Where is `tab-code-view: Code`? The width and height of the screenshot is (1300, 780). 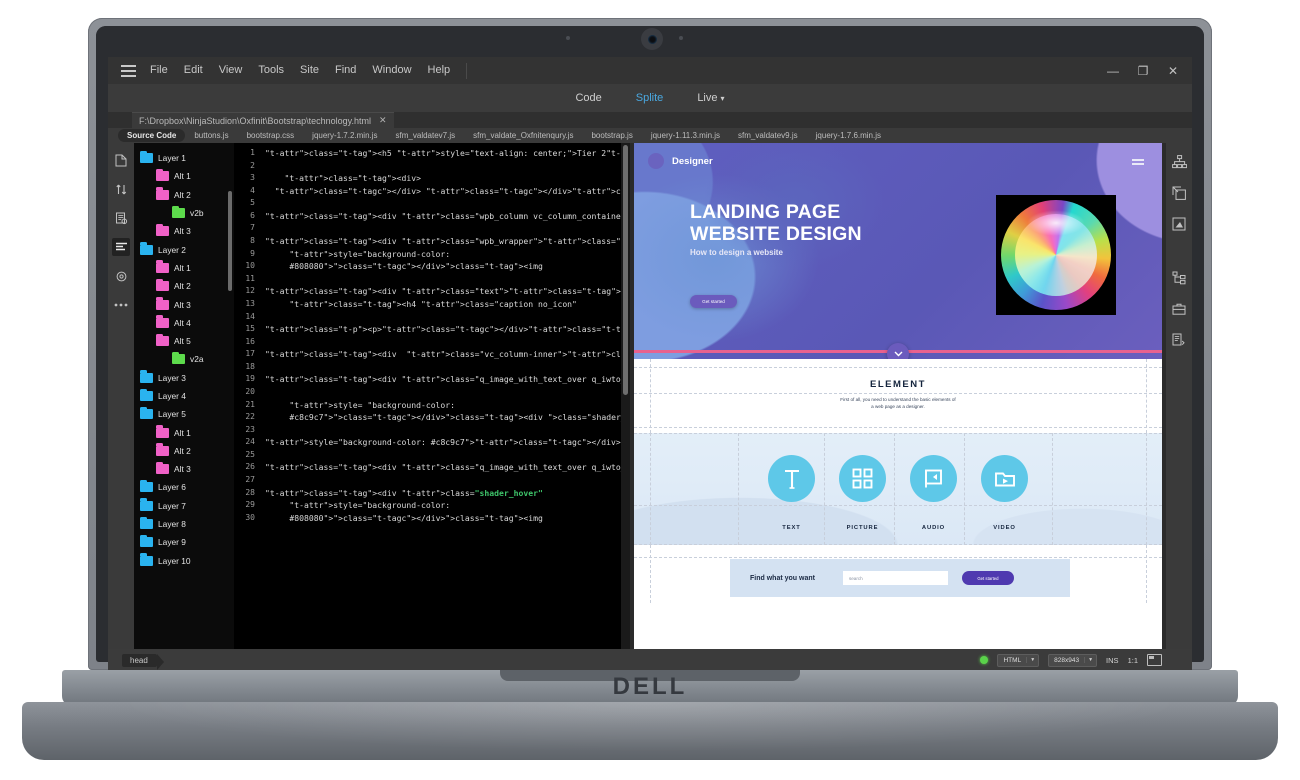 tab-code-view: Code is located at coordinates (588, 98).